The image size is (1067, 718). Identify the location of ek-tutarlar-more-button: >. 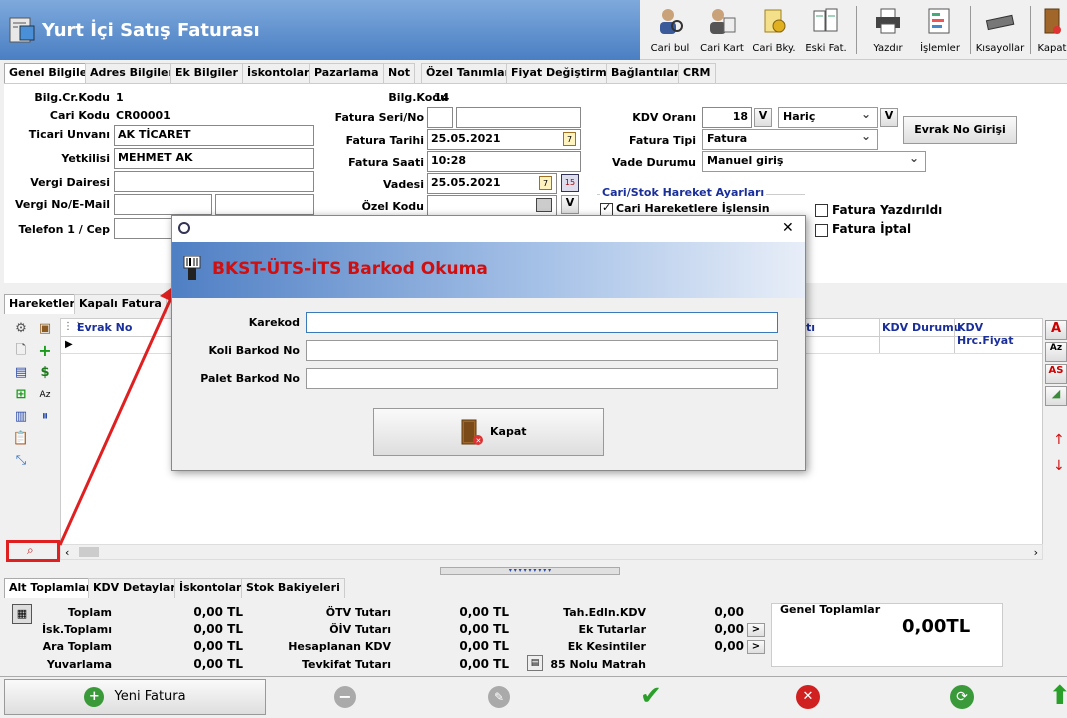
(756, 630).